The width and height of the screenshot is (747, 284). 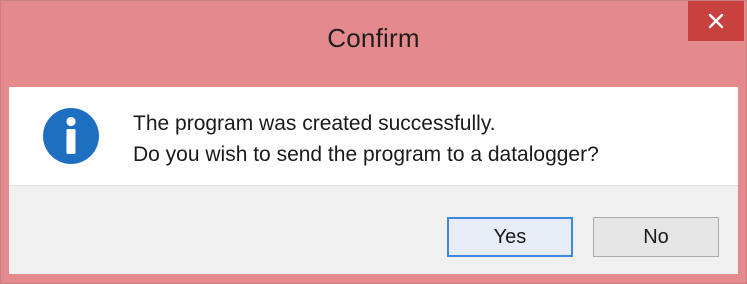 What do you see at coordinates (71, 136) in the screenshot?
I see `info-icon` at bounding box center [71, 136].